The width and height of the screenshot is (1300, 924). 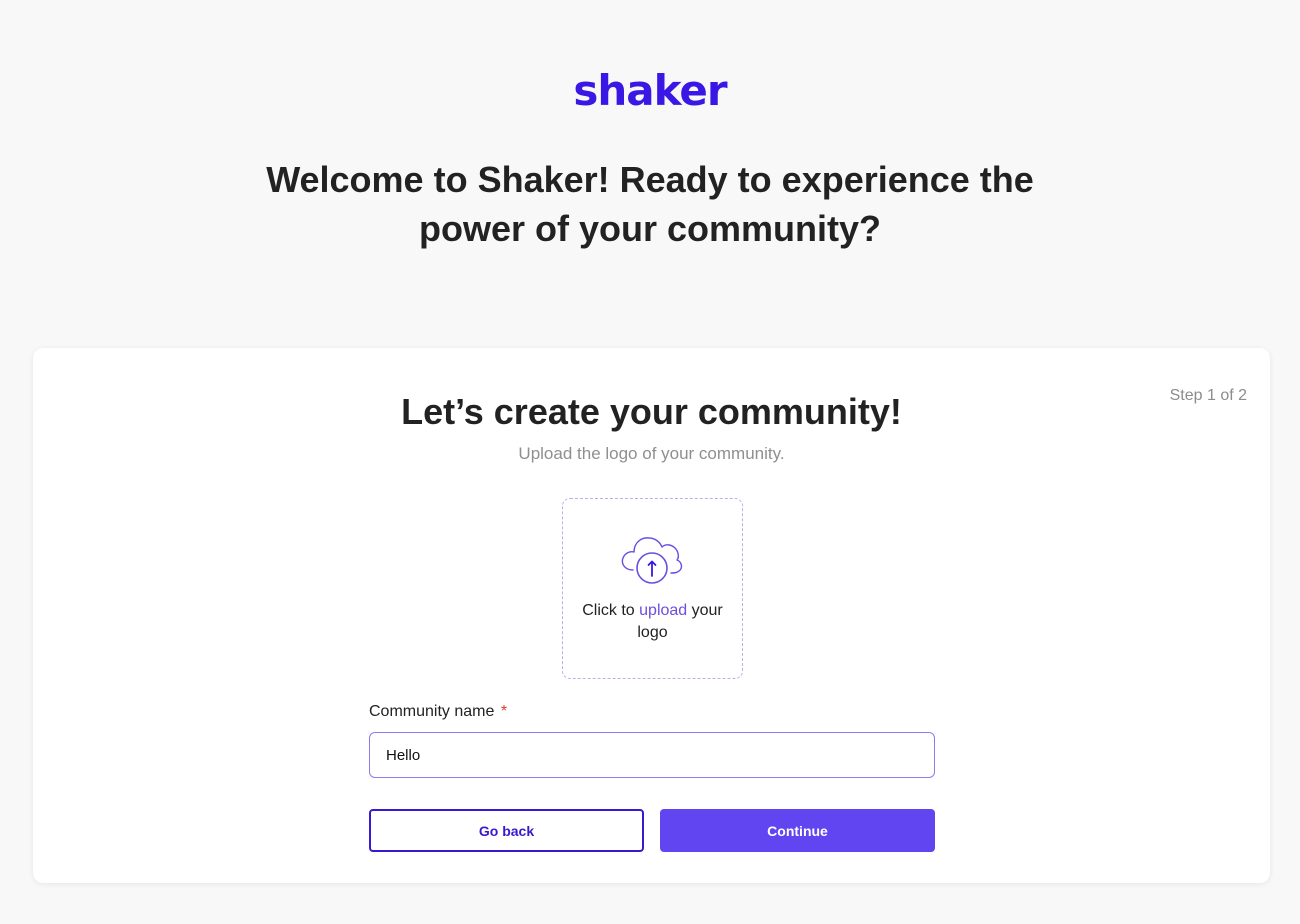 I want to click on welcome-line-2: power of your community?, so click(x=650, y=228).